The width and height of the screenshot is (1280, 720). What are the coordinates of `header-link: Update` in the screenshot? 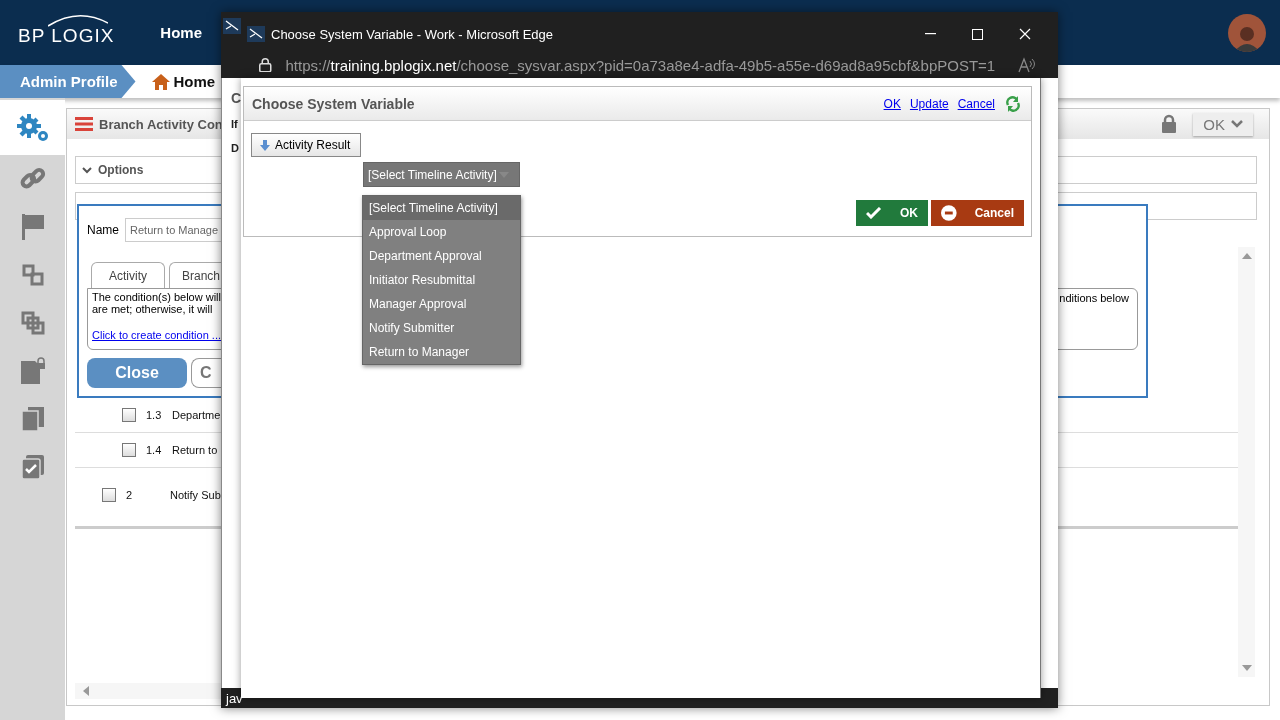 It's located at (929, 103).